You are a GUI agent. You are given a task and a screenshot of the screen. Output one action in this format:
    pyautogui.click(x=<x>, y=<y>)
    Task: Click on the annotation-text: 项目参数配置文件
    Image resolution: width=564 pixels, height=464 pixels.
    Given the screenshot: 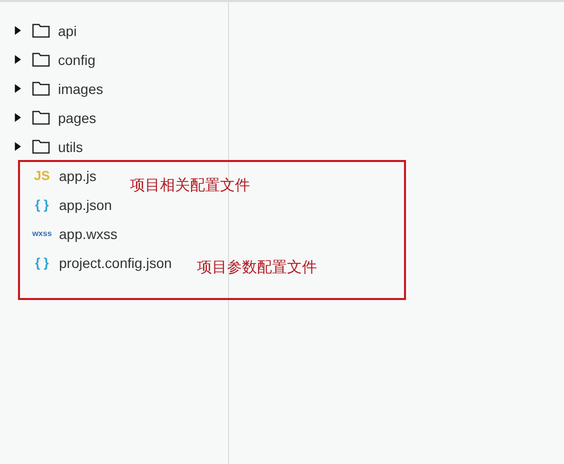 What is the action you would take?
    pyautogui.click(x=257, y=267)
    